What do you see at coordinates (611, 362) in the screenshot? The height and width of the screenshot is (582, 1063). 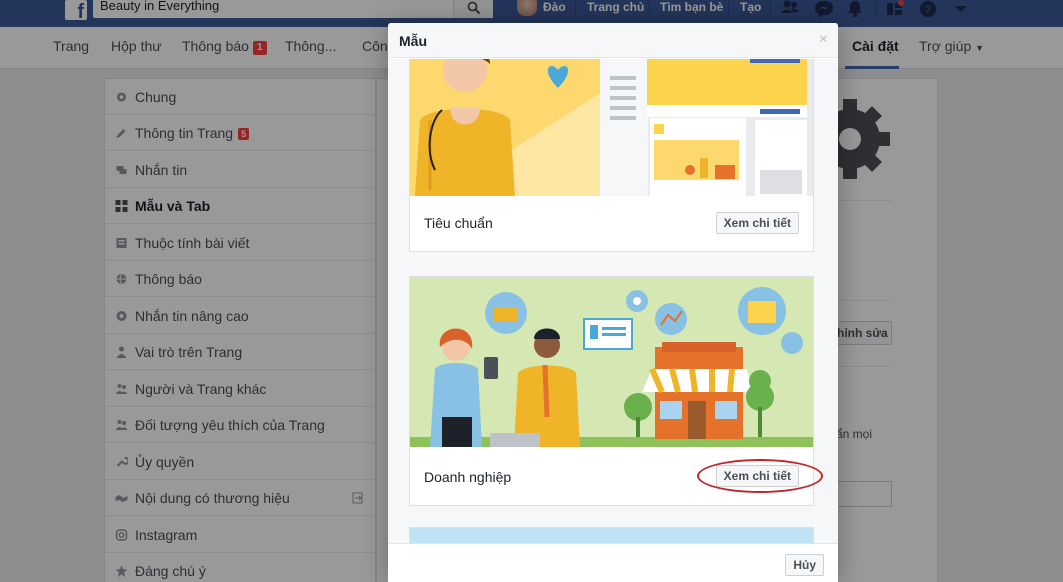 I see `business-template-illustration` at bounding box center [611, 362].